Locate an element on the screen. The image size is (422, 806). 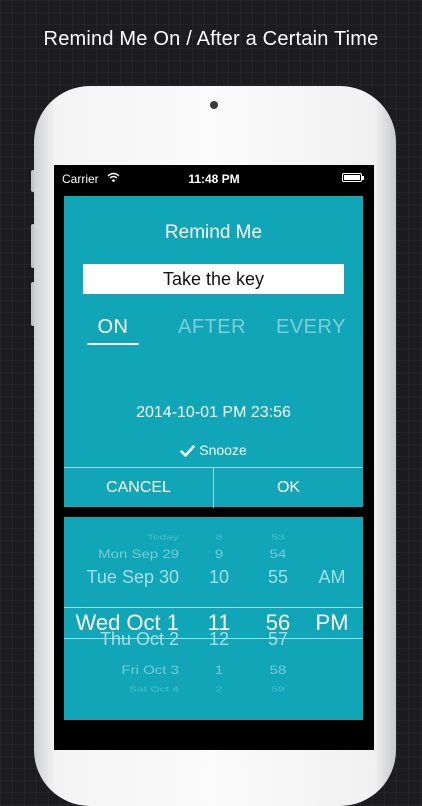
picker-date-item: Fri Oct 3 is located at coordinates (150, 670).